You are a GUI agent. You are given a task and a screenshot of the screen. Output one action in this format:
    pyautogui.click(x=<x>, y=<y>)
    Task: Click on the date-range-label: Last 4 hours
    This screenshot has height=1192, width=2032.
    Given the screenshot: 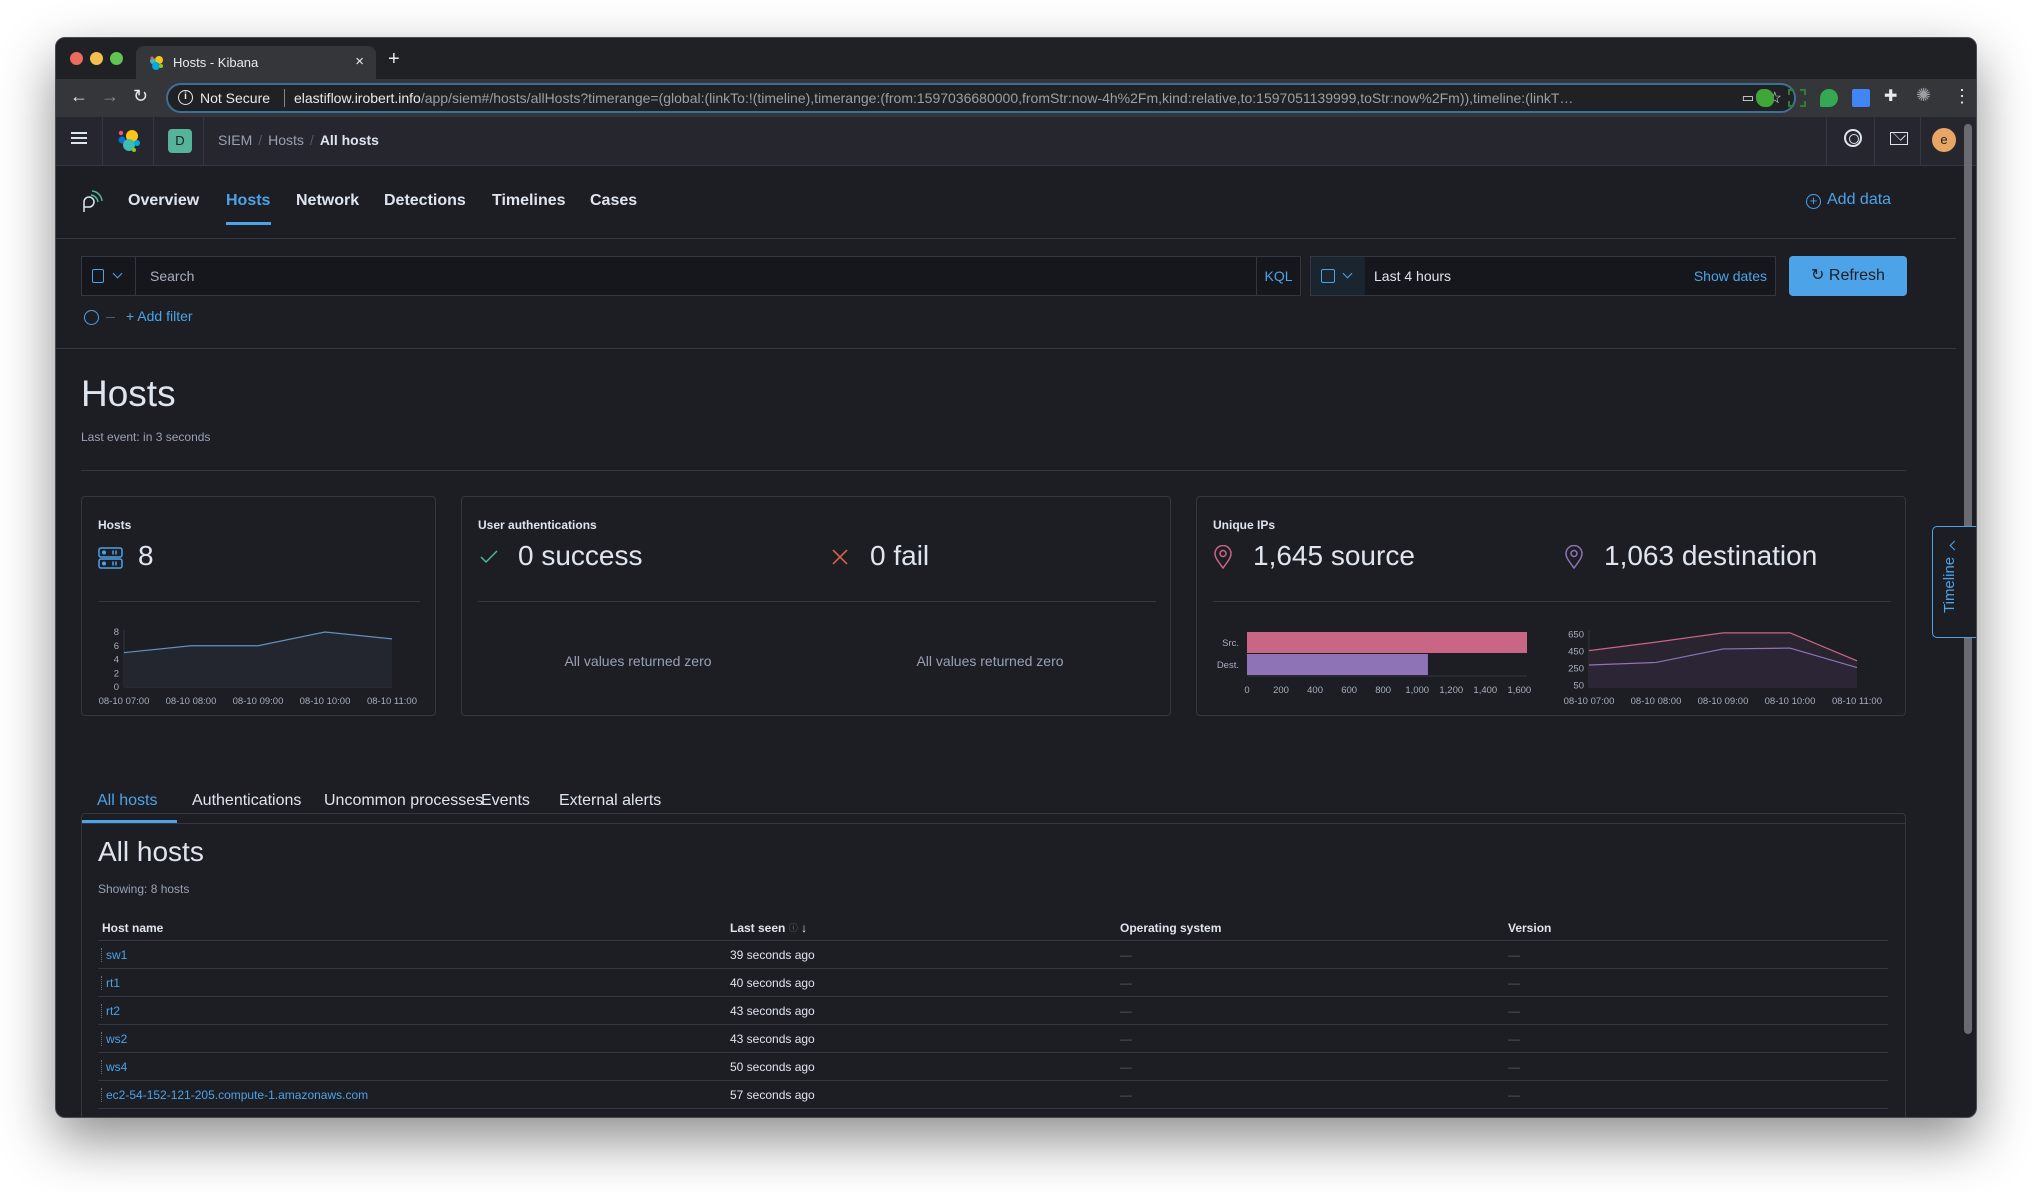 What is the action you would take?
    pyautogui.click(x=1412, y=276)
    